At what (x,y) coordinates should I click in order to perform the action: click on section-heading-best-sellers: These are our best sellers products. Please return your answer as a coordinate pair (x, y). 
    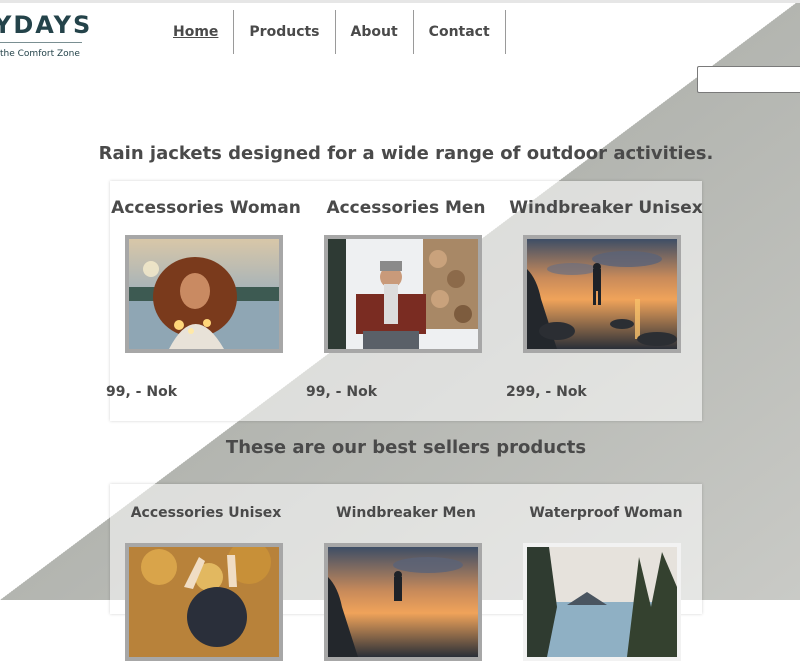
    Looking at the image, I should click on (406, 447).